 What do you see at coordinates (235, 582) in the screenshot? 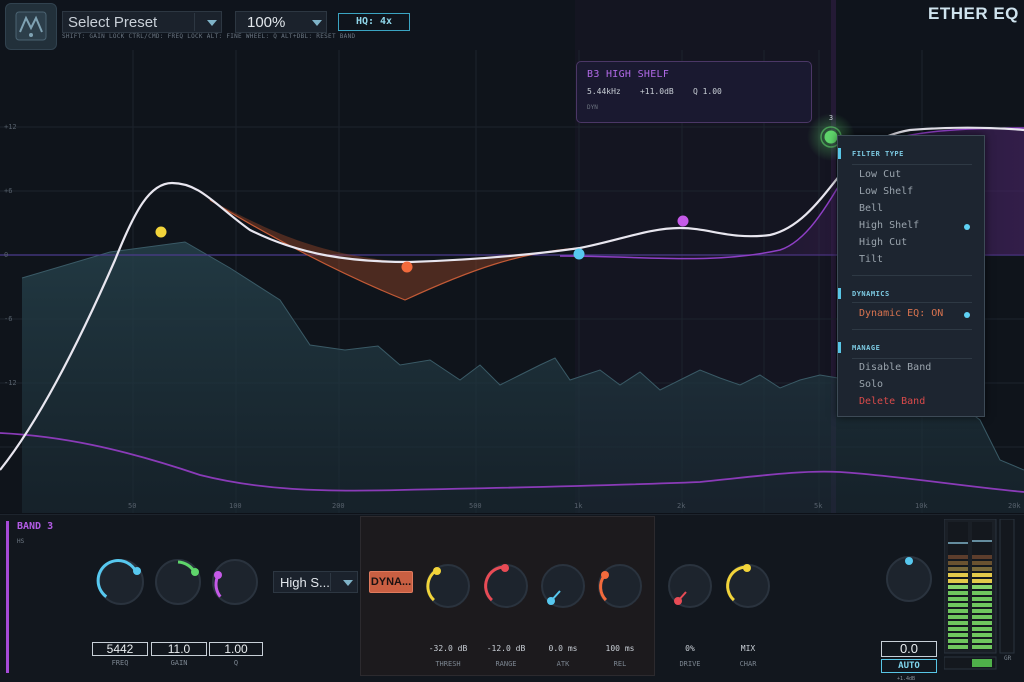
I see `q-knob` at bounding box center [235, 582].